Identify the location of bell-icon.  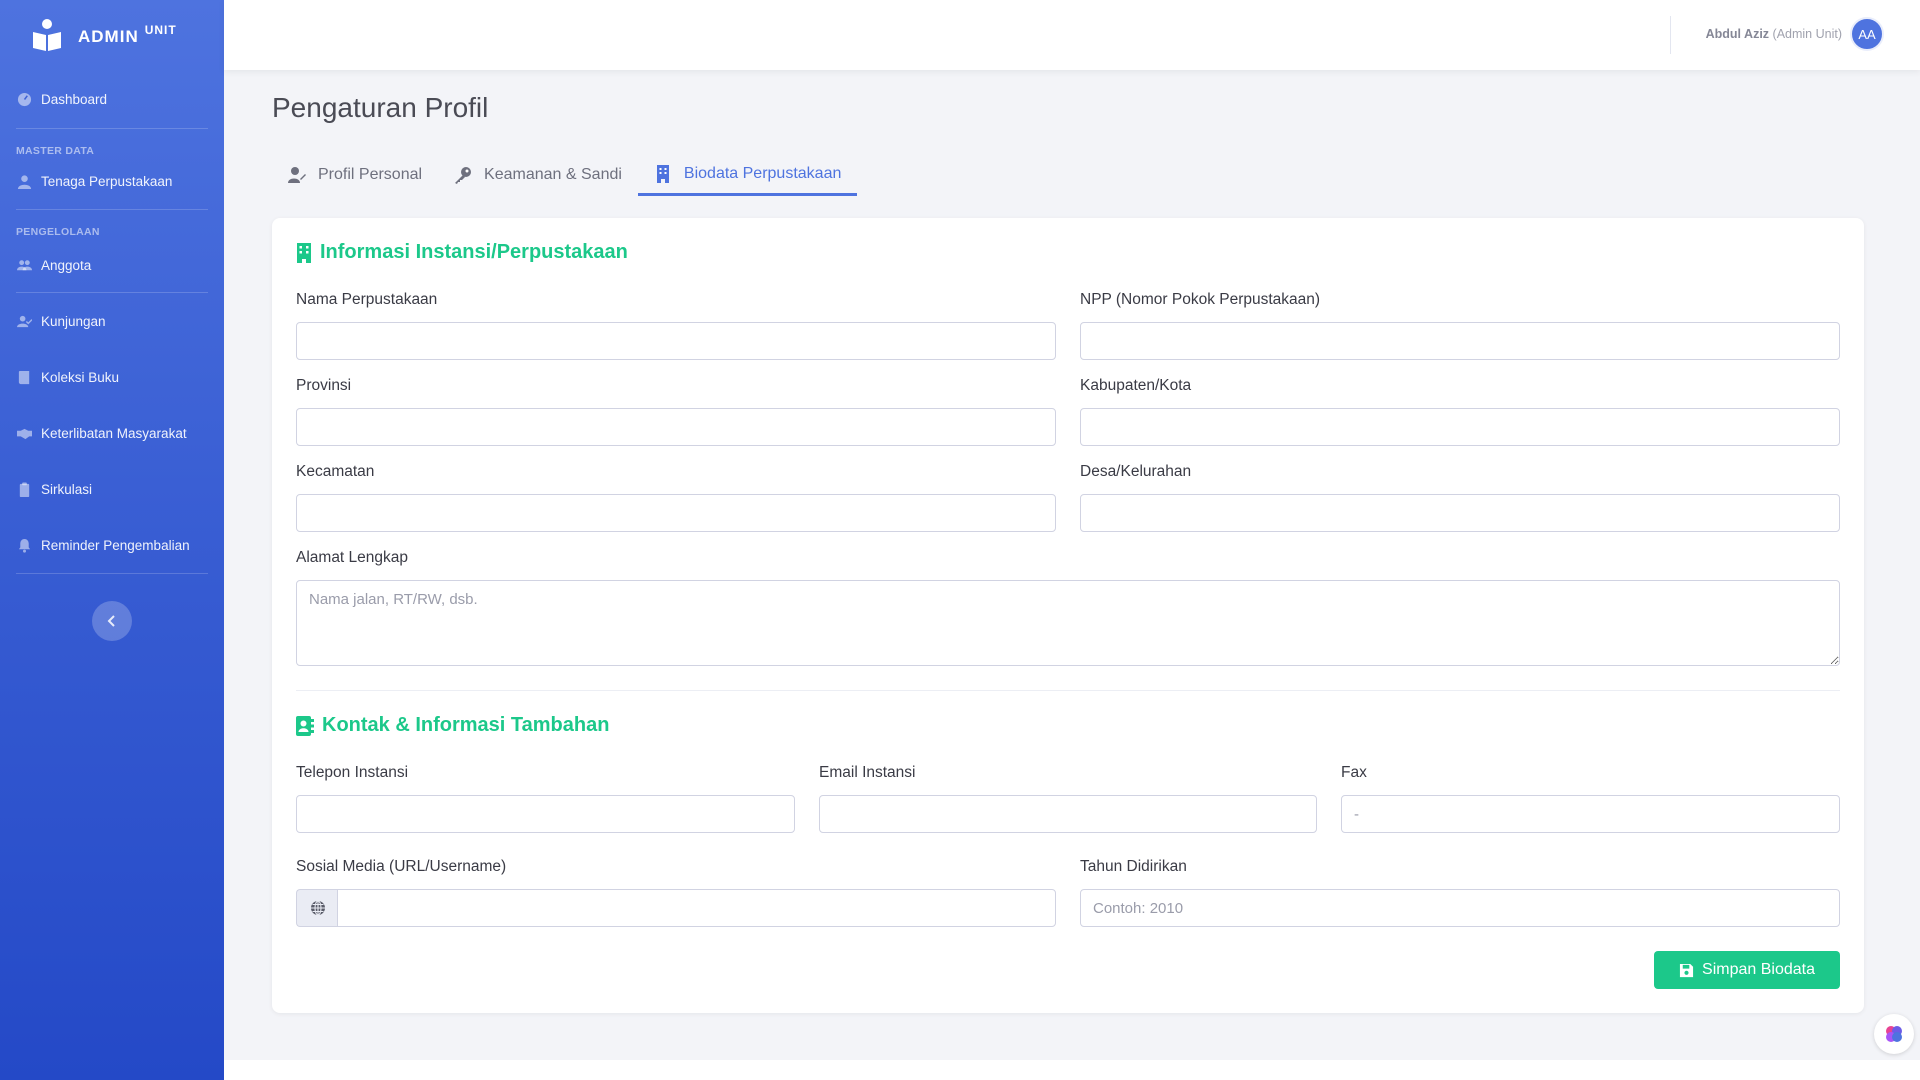
(24, 545).